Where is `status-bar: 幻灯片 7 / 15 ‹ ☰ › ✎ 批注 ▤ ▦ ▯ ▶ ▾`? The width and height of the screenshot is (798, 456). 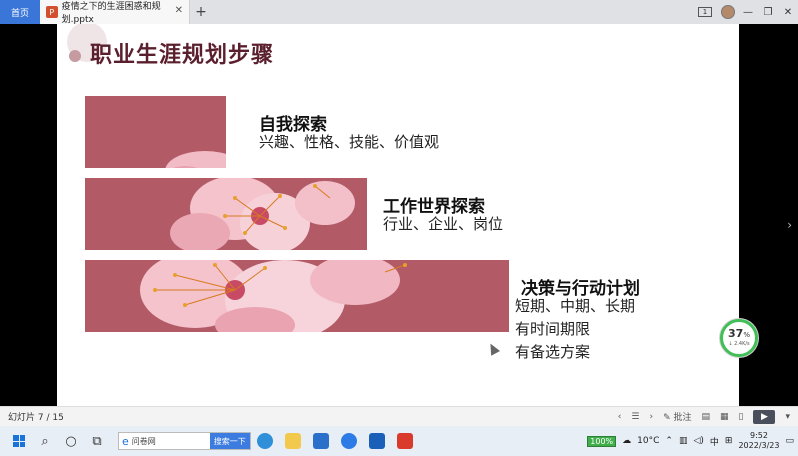
status-bar: 幻灯片 7 / 15 ‹ ☰ › ✎ 批注 ▤ ▦ ▯ ▶ ▾ is located at coordinates (399, 416).